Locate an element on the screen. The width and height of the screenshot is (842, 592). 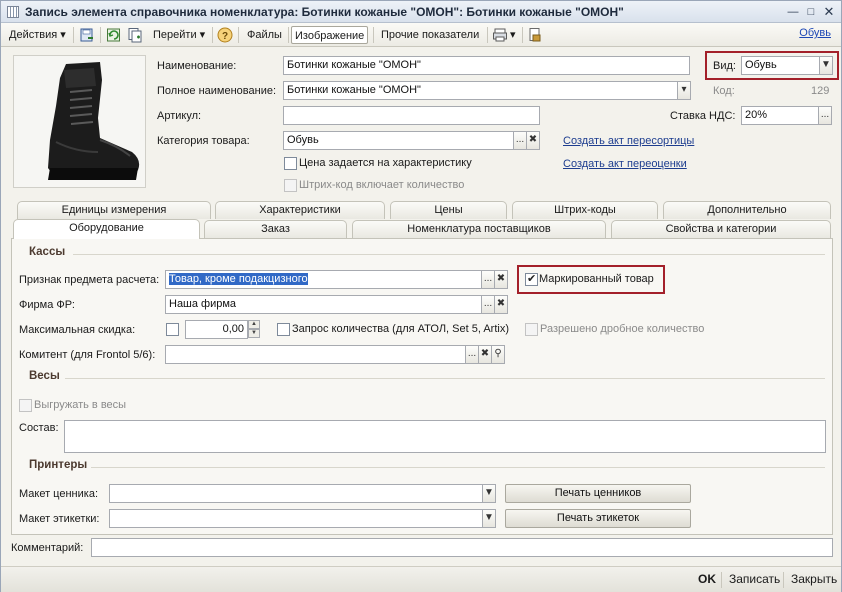
price-tag-layout-dropdown-icon: ▼ is located at coordinates (489, 493).